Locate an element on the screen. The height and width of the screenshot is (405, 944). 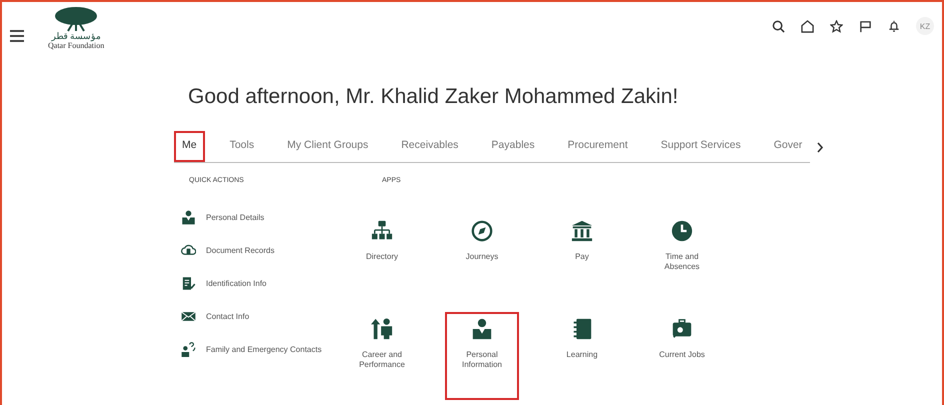
app-label: Learning is located at coordinates (582, 355).